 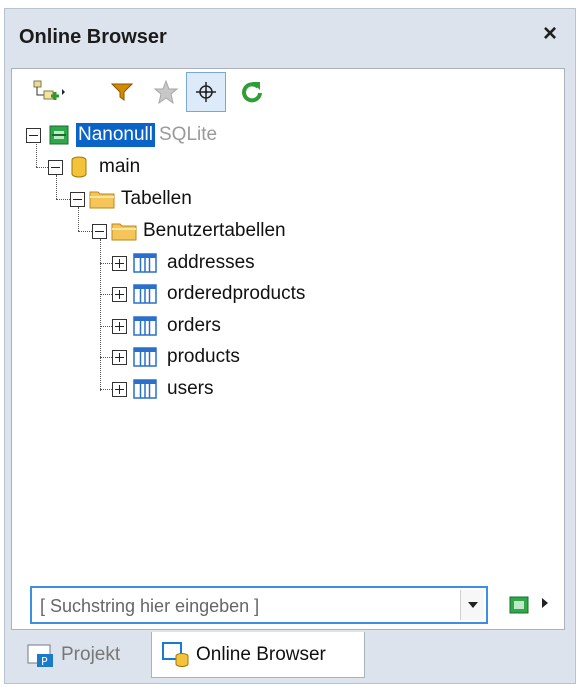 I want to click on table-name: users, so click(x=190, y=388).